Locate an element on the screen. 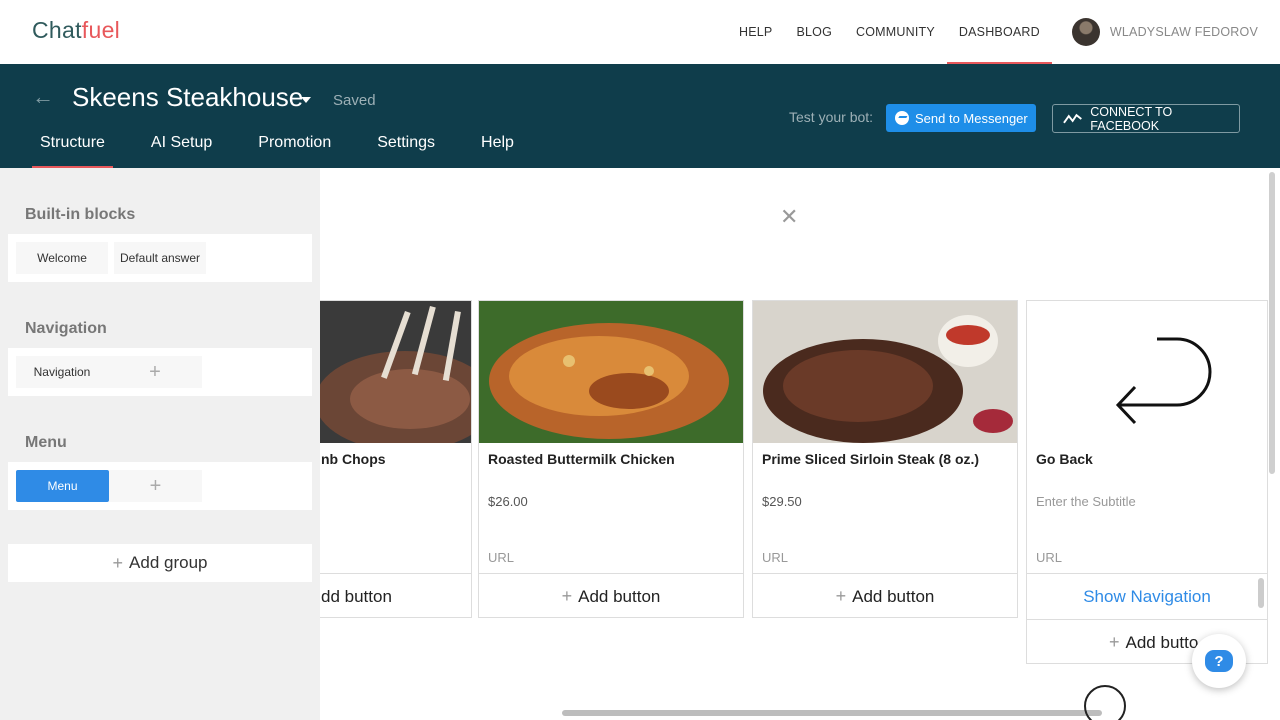 This screenshot has width=1280, height=720. add-group-button: + Add group is located at coordinates (160, 563).